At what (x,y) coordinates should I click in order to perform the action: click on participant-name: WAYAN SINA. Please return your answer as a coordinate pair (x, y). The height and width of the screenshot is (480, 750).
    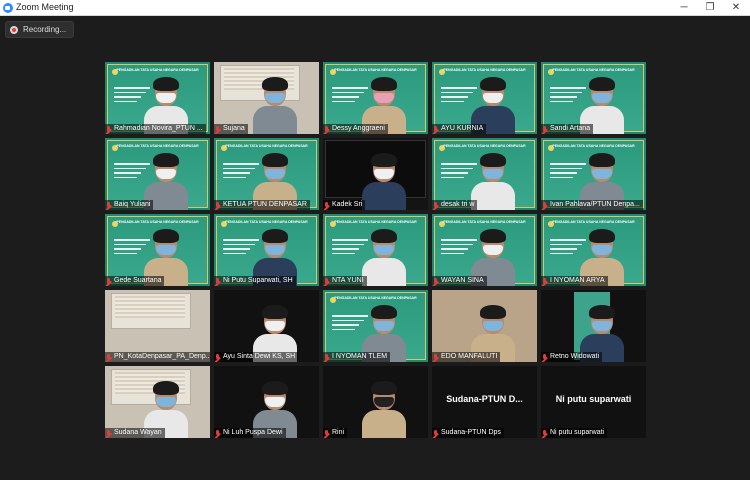
    Looking at the image, I should click on (462, 280).